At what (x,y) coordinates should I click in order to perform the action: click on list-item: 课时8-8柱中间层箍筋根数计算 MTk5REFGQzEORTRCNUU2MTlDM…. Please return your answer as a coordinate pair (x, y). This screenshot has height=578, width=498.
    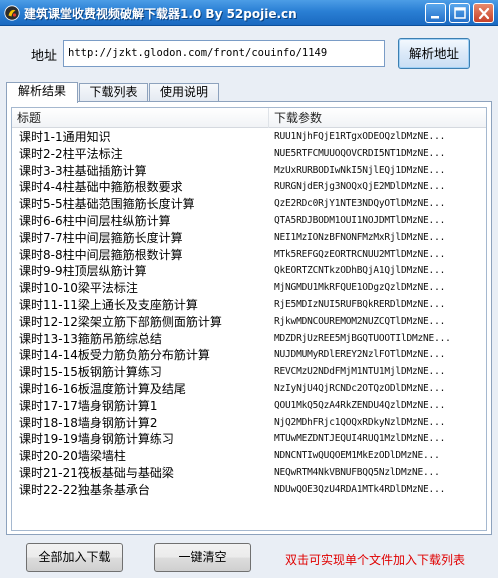
    Looking at the image, I should click on (249, 255).